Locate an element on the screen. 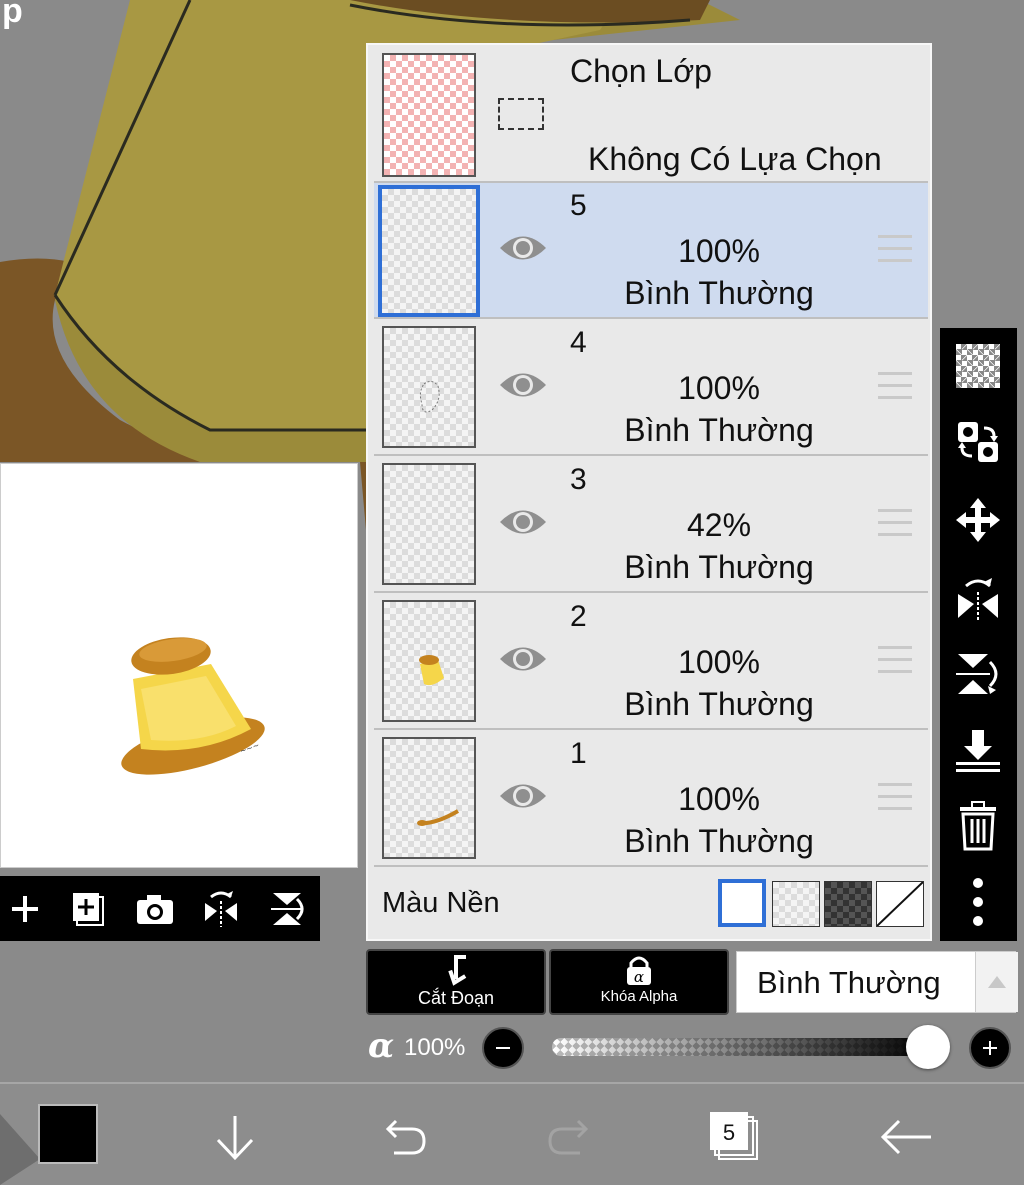 The image size is (1024, 1185). selection-status: Không Có Lựa Chọn is located at coordinates (735, 159).